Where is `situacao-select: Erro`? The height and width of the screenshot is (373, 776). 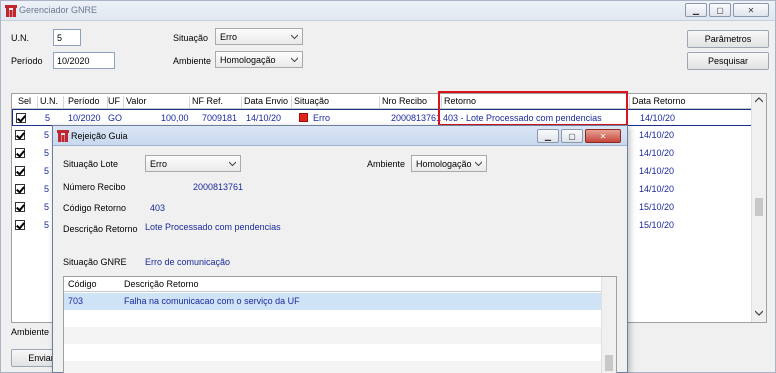
situacao-select: Erro is located at coordinates (259, 36).